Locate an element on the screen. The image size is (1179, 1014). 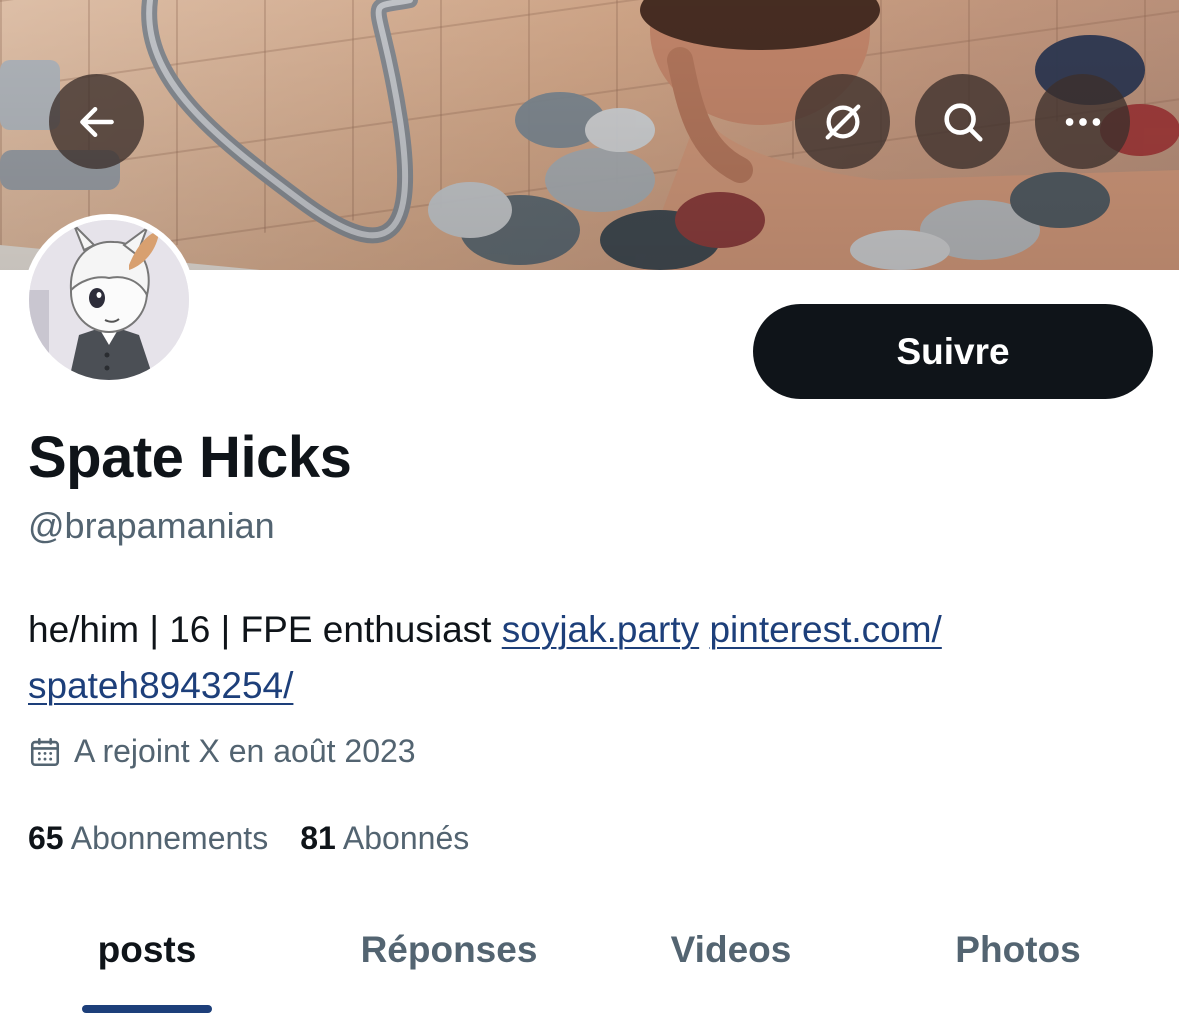
tab-replies: Réponses is located at coordinates (449, 950).